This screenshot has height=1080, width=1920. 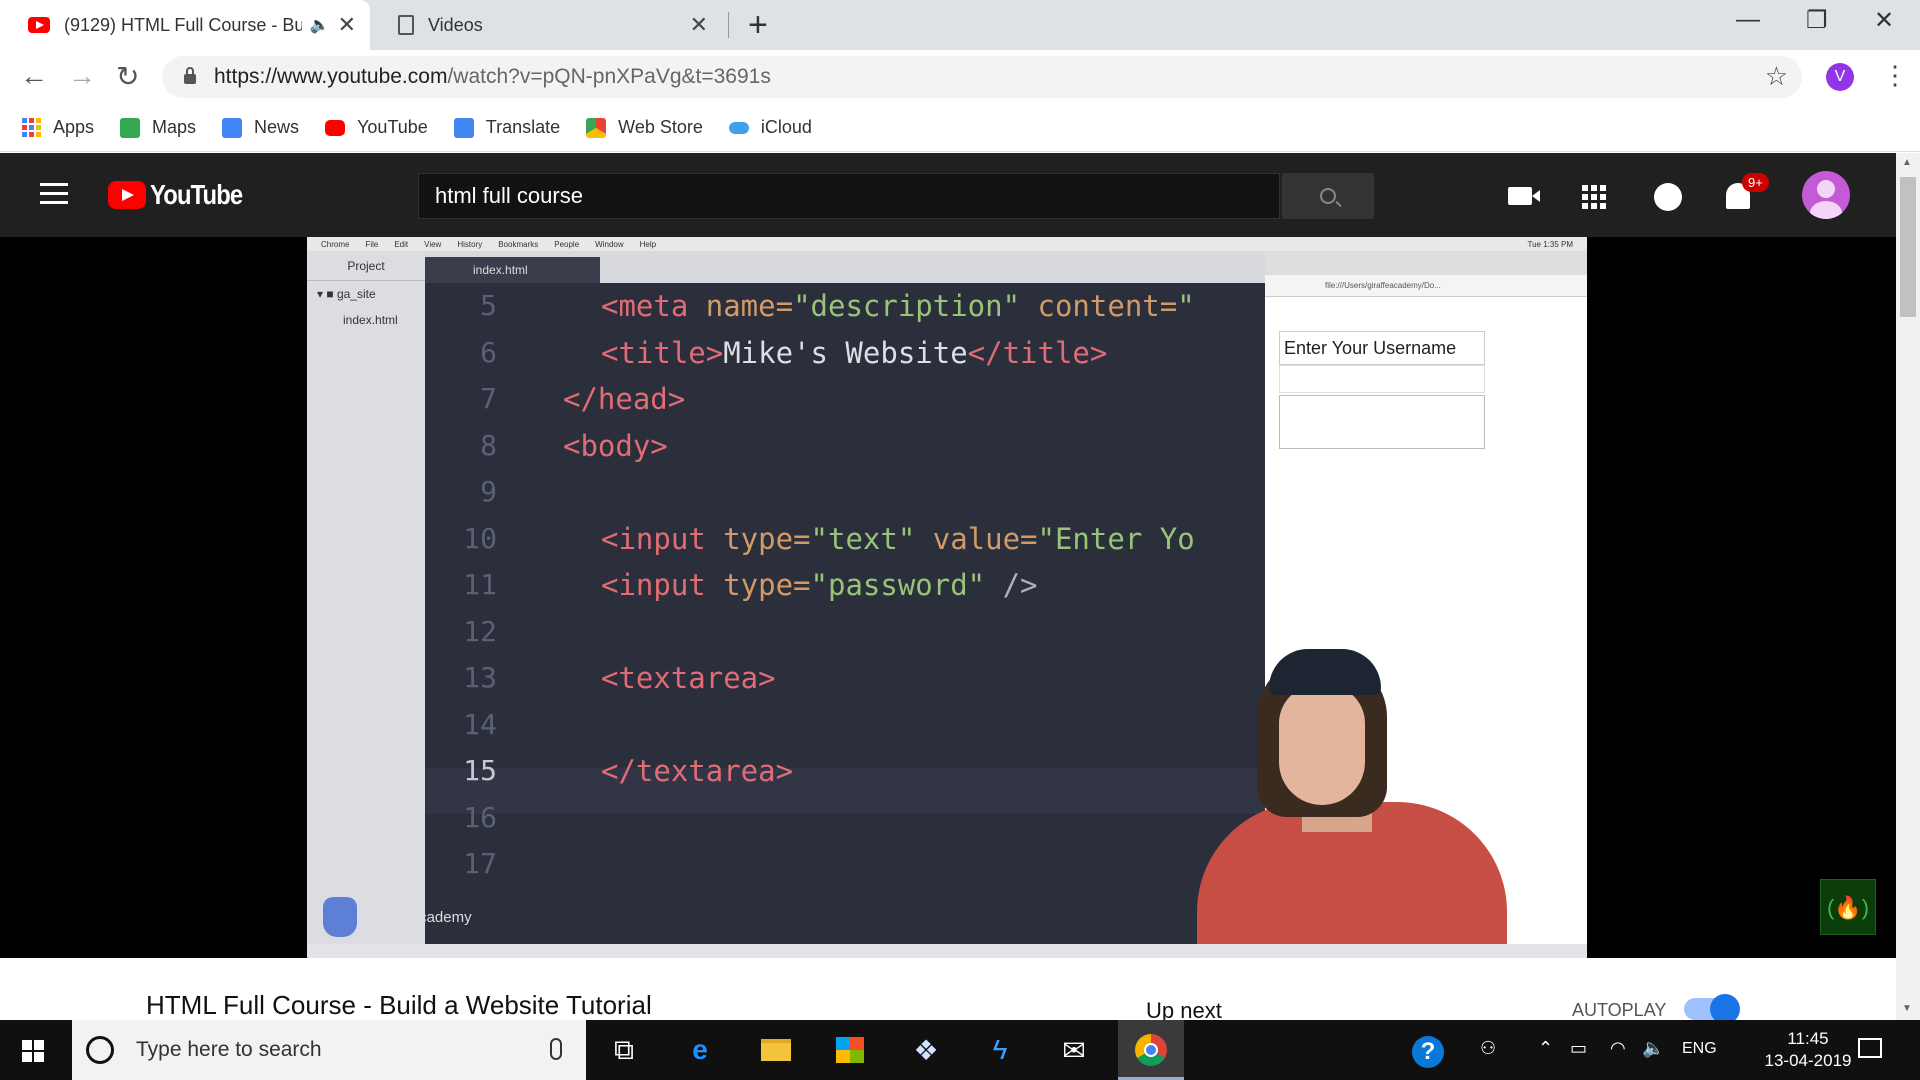 I want to click on file-explorer-icon, so click(x=776, y=1050).